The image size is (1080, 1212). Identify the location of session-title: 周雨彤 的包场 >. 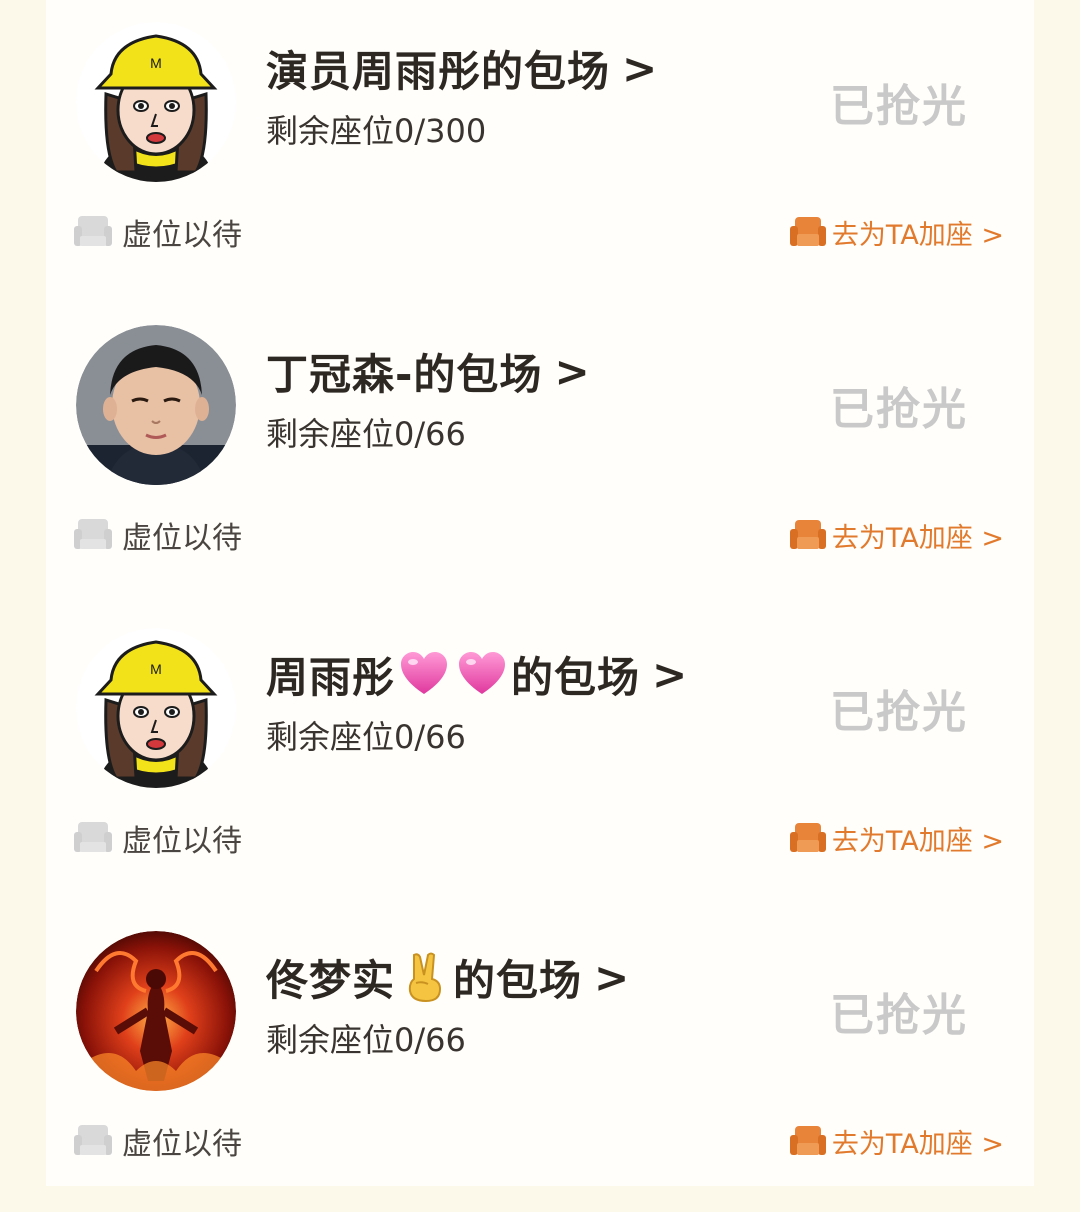
(477, 674).